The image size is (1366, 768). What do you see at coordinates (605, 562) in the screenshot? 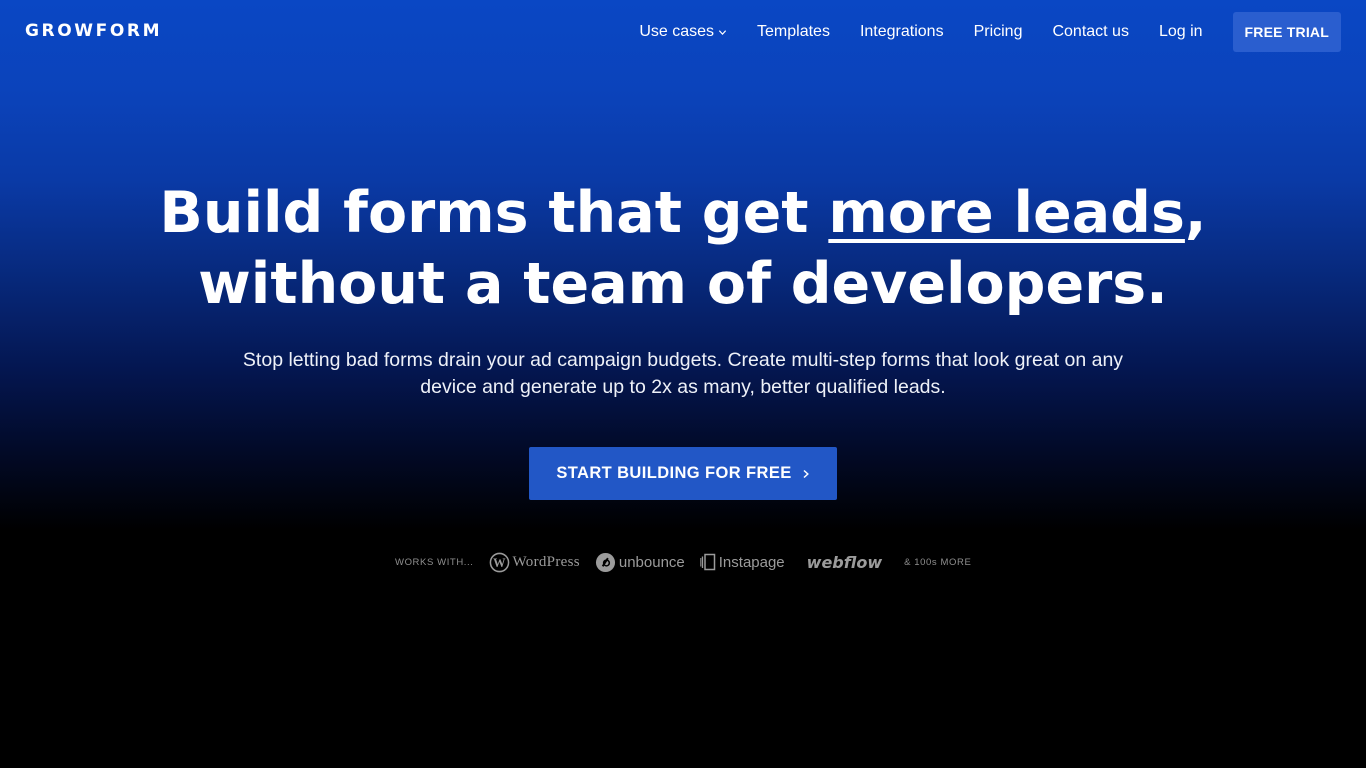
I see `unbounce-logo-icon` at bounding box center [605, 562].